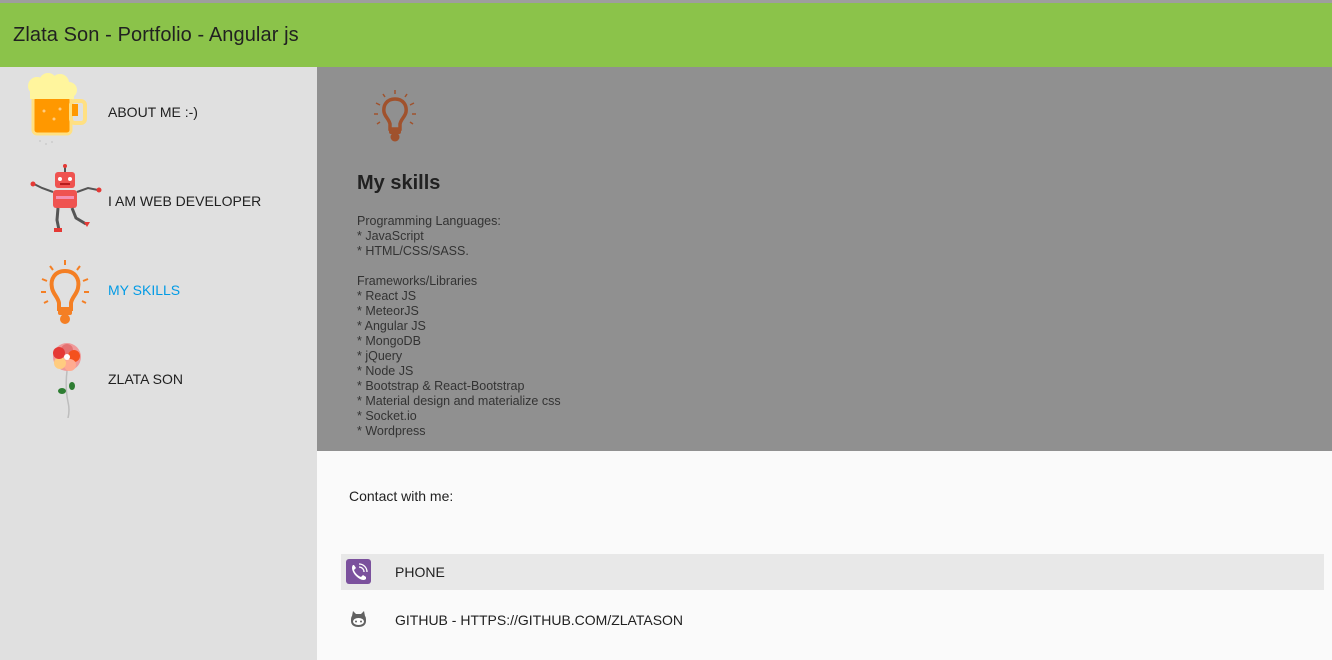 The width and height of the screenshot is (1332, 660). Describe the element at coordinates (539, 620) in the screenshot. I see `contact-item-label: GITHUB - HTTPS://GITHUB.COM/ZLATASON` at that location.